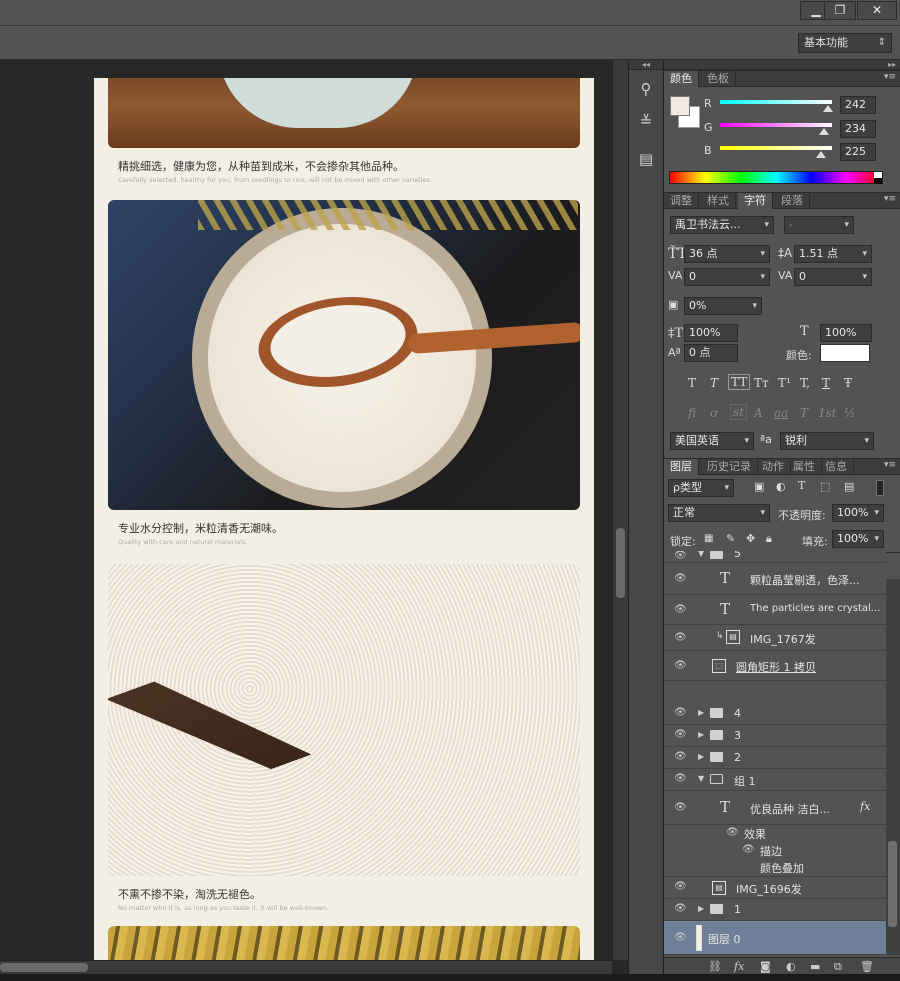 The height and width of the screenshot is (981, 900). What do you see at coordinates (776, 148) in the screenshot?
I see `blue-slider` at bounding box center [776, 148].